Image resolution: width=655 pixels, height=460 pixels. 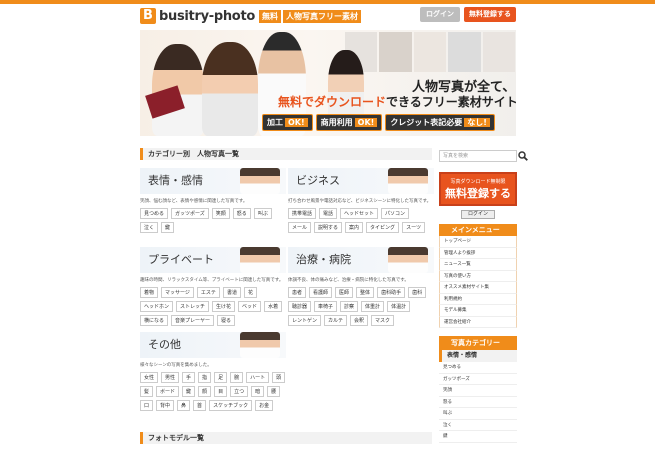 What do you see at coordinates (279, 377) in the screenshot?
I see `tag: 頭` at bounding box center [279, 377].